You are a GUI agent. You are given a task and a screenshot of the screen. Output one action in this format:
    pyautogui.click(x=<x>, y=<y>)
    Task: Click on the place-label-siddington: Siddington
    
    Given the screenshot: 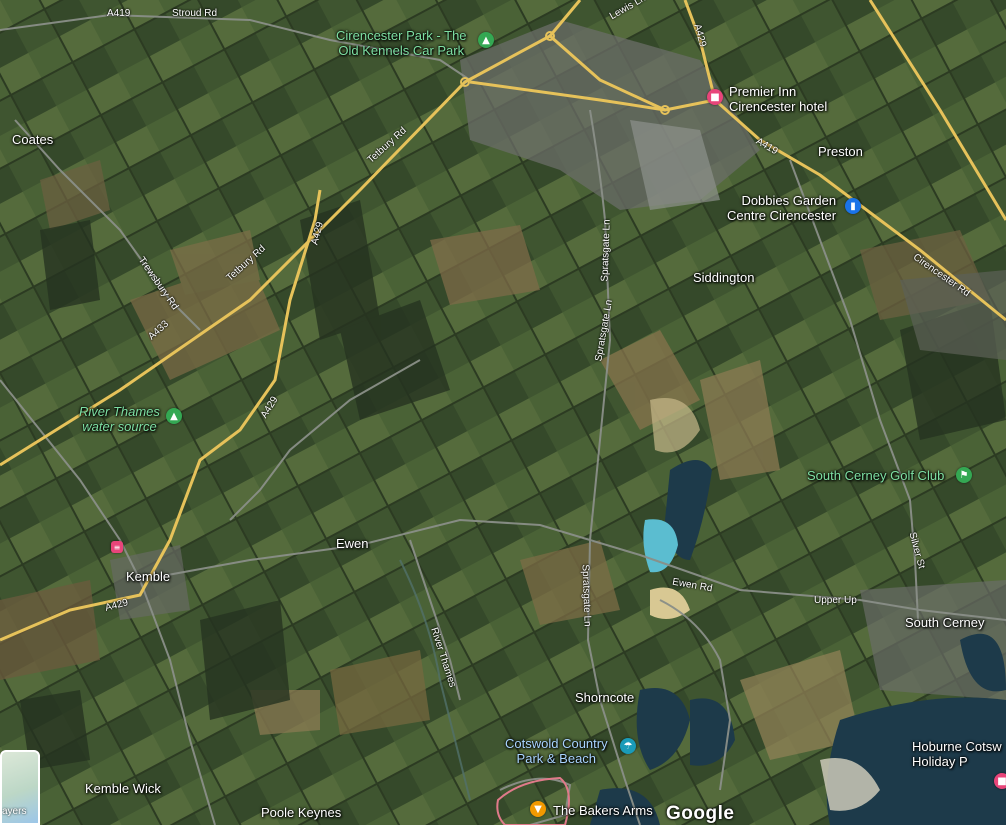 What is the action you would take?
    pyautogui.click(x=724, y=277)
    